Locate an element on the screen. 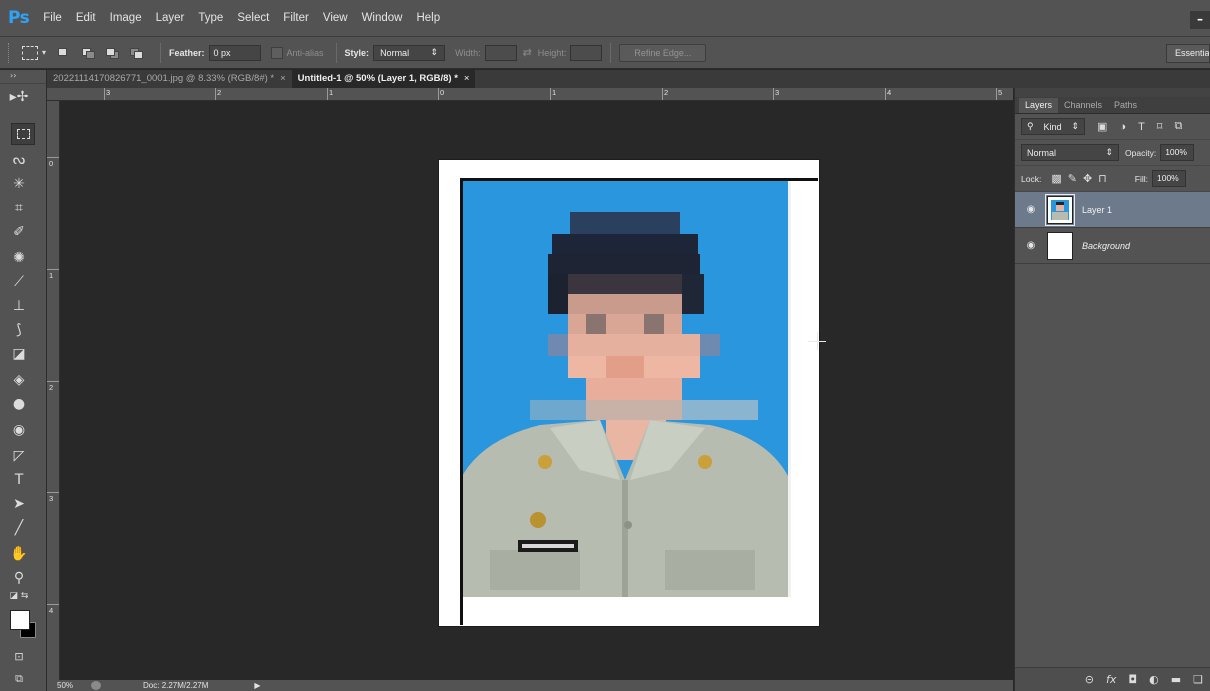 Image resolution: width=1210 pixels, height=691 pixels. lock-image-icon: ✎ is located at coordinates (1072, 178).